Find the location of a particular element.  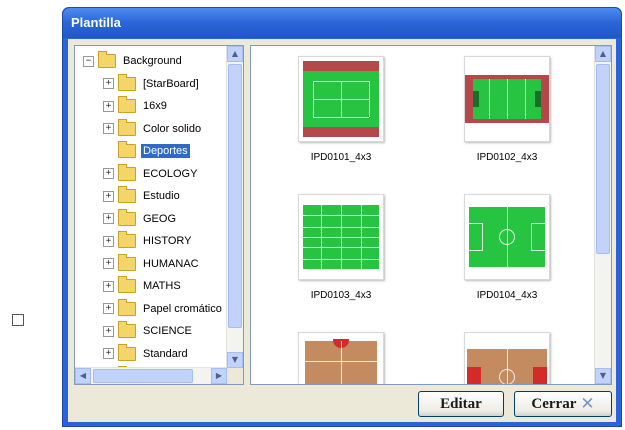

template-caption: IPD0101_4x3 is located at coordinates (341, 157).